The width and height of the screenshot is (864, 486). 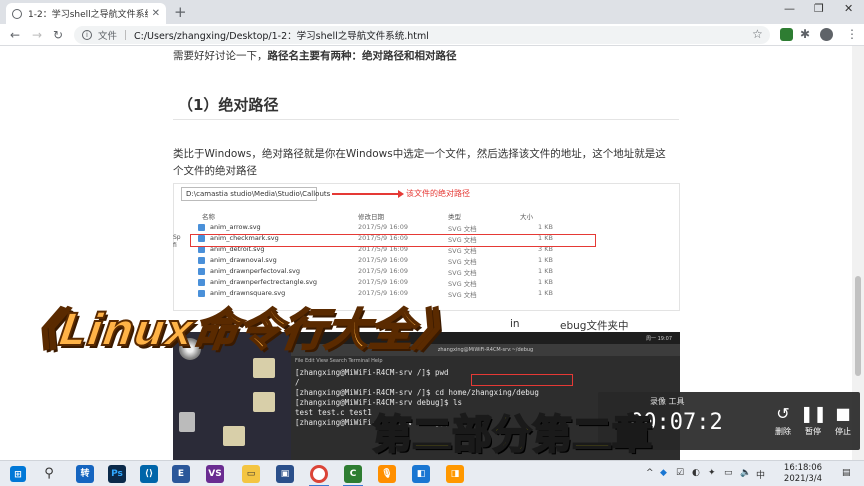 I want to click on network-icon: ▭, so click(x=728, y=473).